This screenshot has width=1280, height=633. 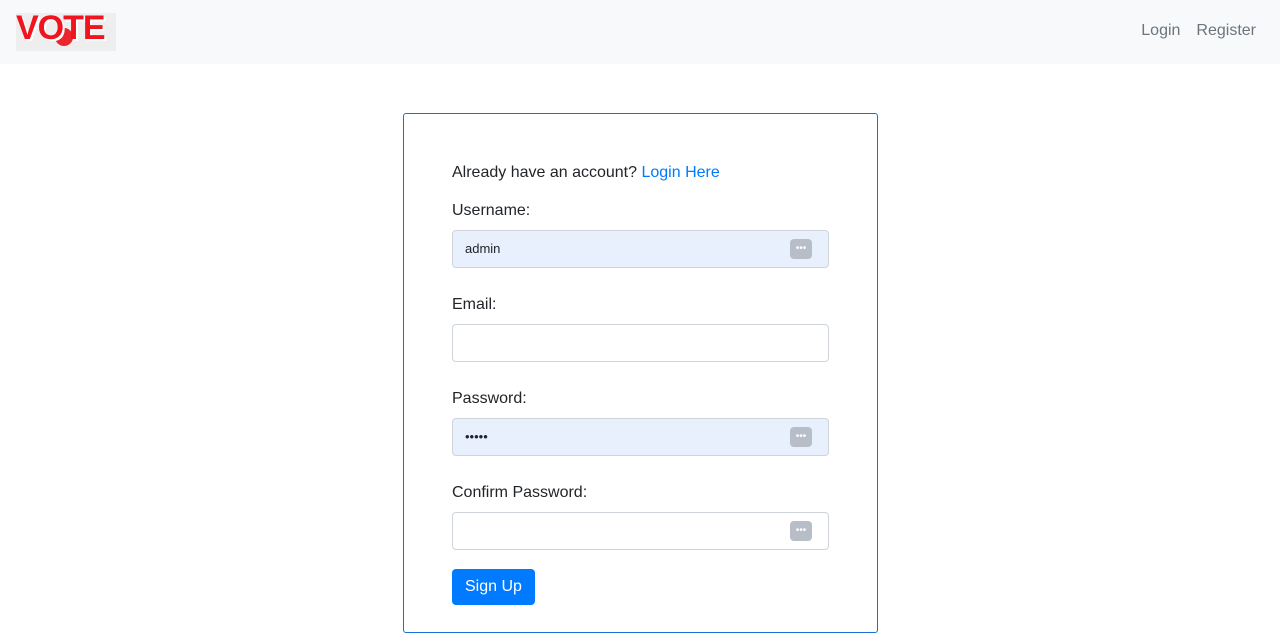 What do you see at coordinates (520, 492) in the screenshot?
I see `confirm-password-label: Confirm Password:` at bounding box center [520, 492].